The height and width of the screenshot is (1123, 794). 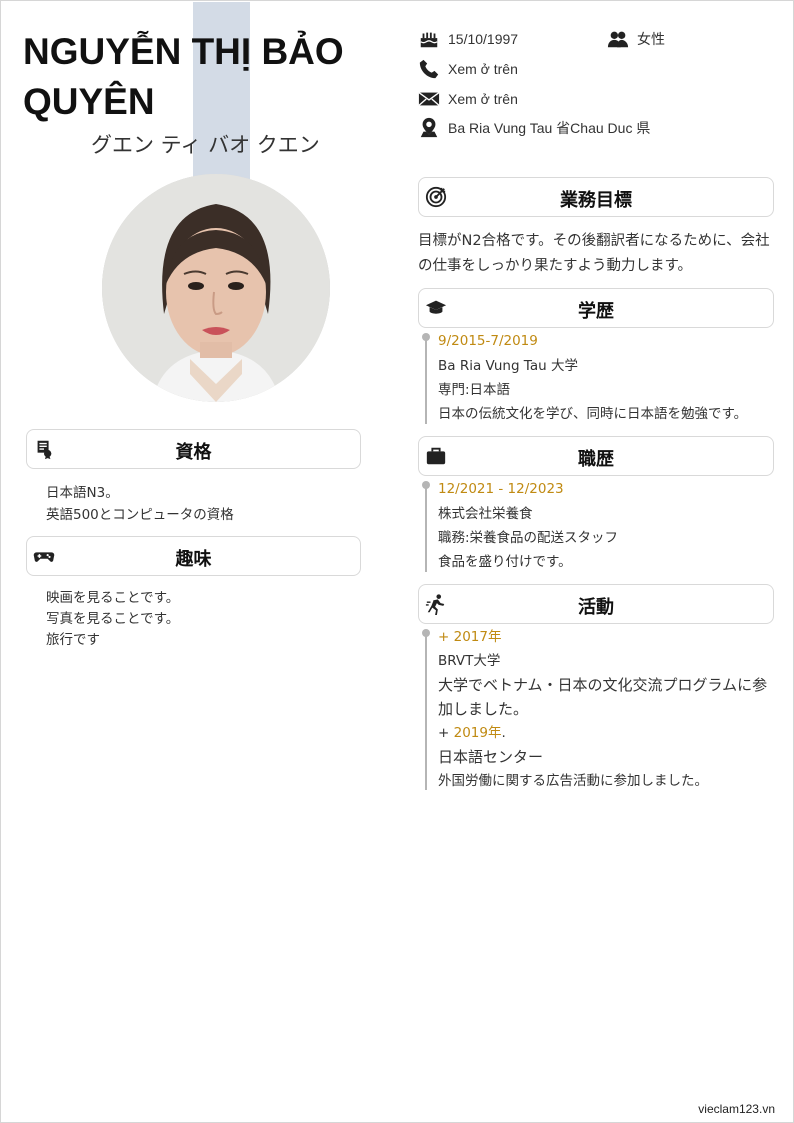 I want to click on hobbies-list: 映画を見ることです。 写真を見ることです。 旅行です, so click(x=112, y=619).